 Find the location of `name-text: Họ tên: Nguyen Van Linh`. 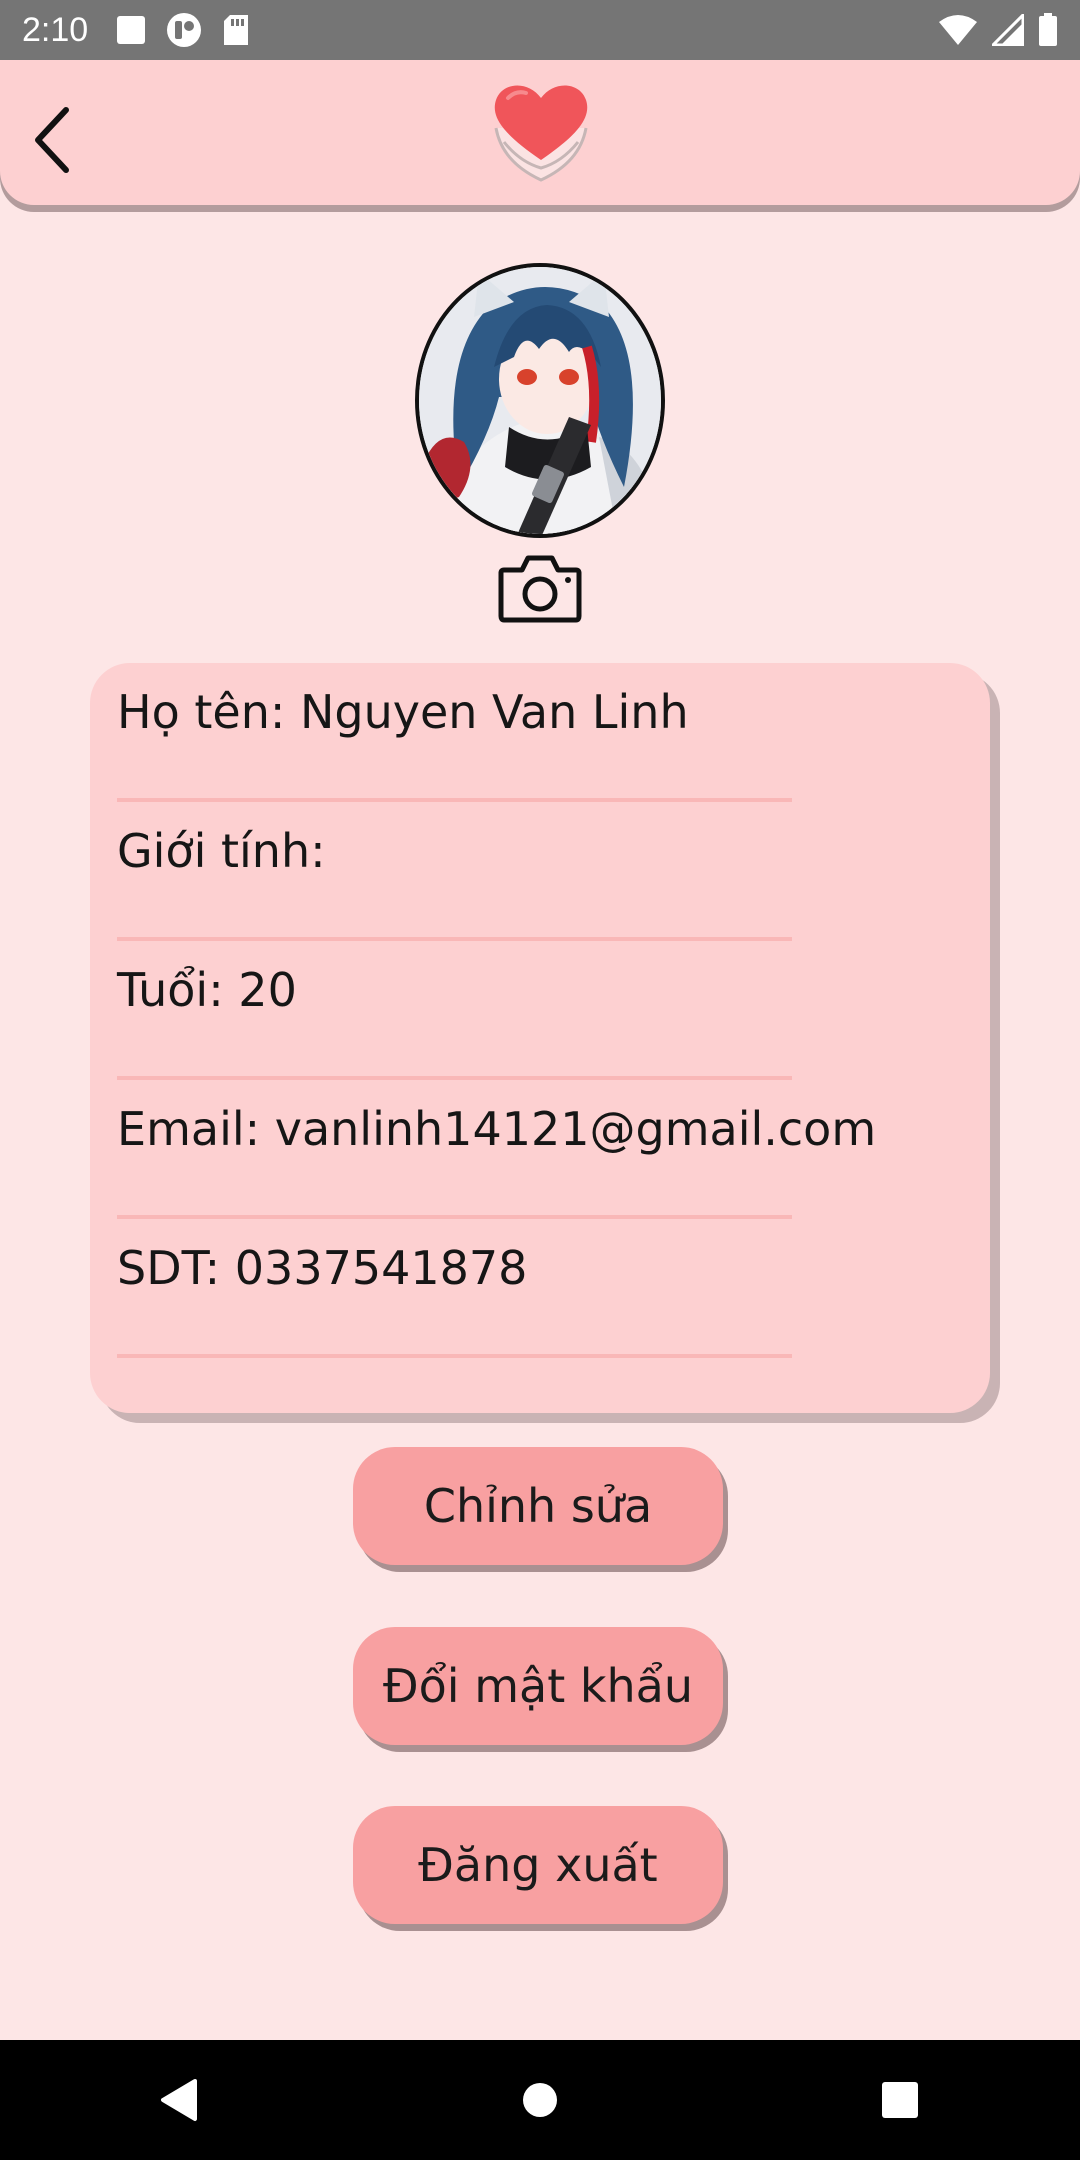

name-text: Họ tên: Nguyen Van Linh is located at coordinates (403, 712).